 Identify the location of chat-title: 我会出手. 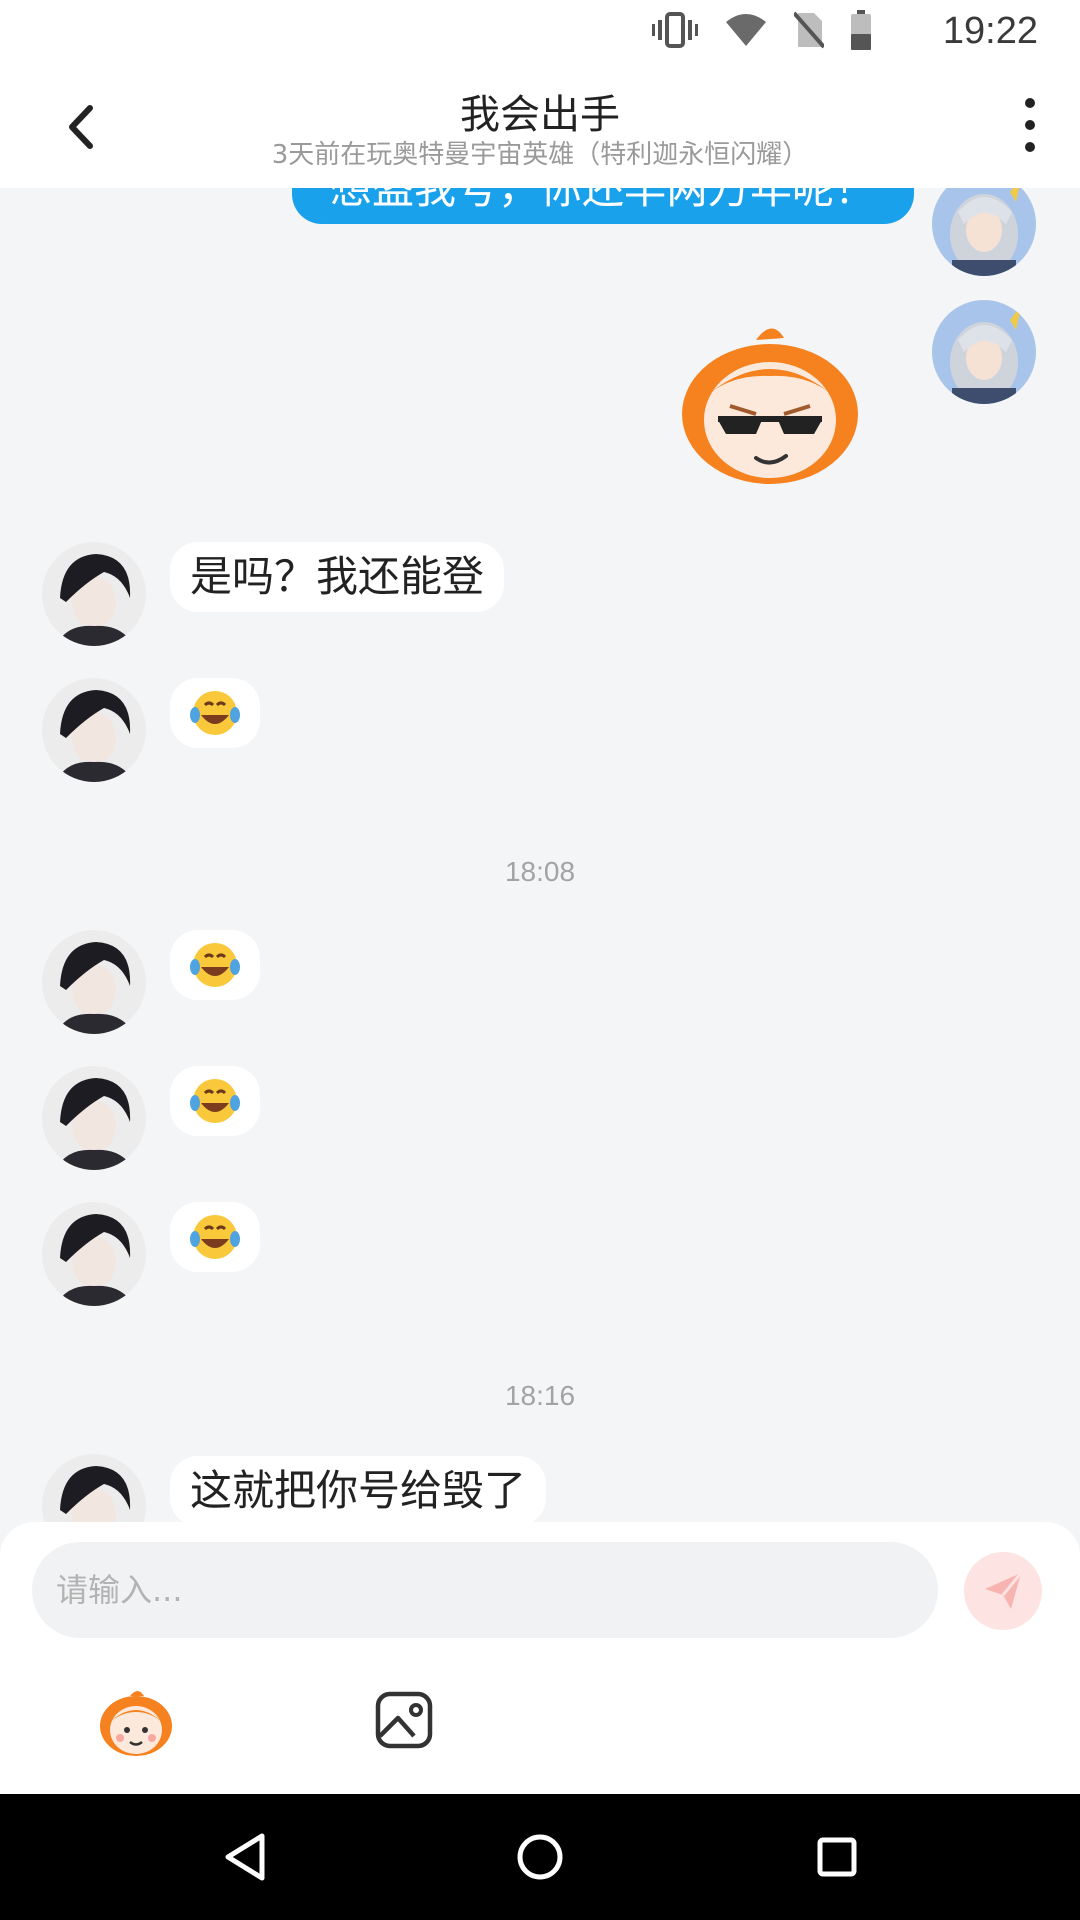
(540, 115).